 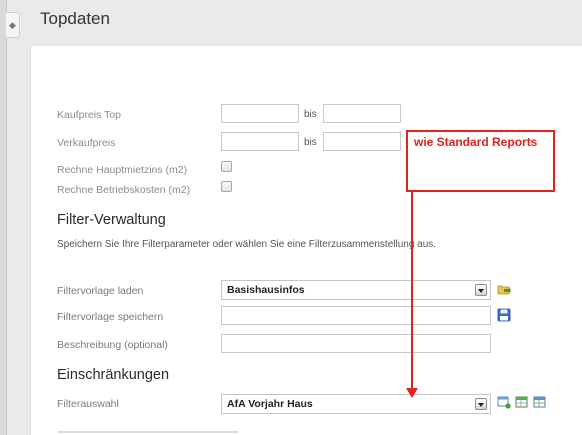 I want to click on betriebskosten-checkbox, so click(x=226, y=186).